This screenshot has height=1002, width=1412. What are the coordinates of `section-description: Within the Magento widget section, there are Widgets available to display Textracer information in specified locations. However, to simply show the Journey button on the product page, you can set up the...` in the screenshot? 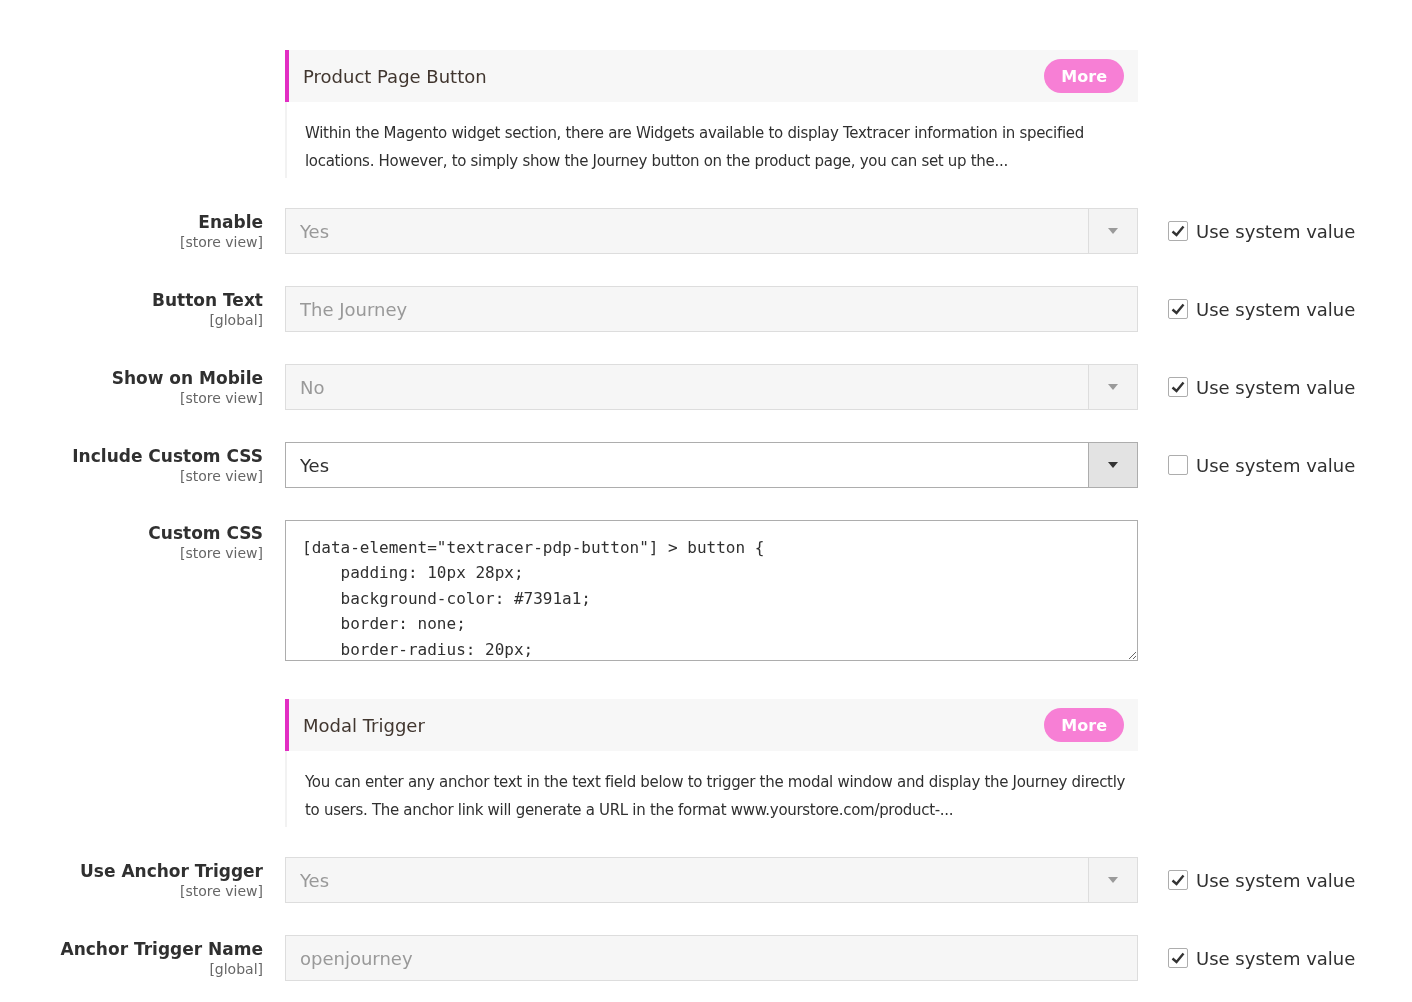 It's located at (711, 140).